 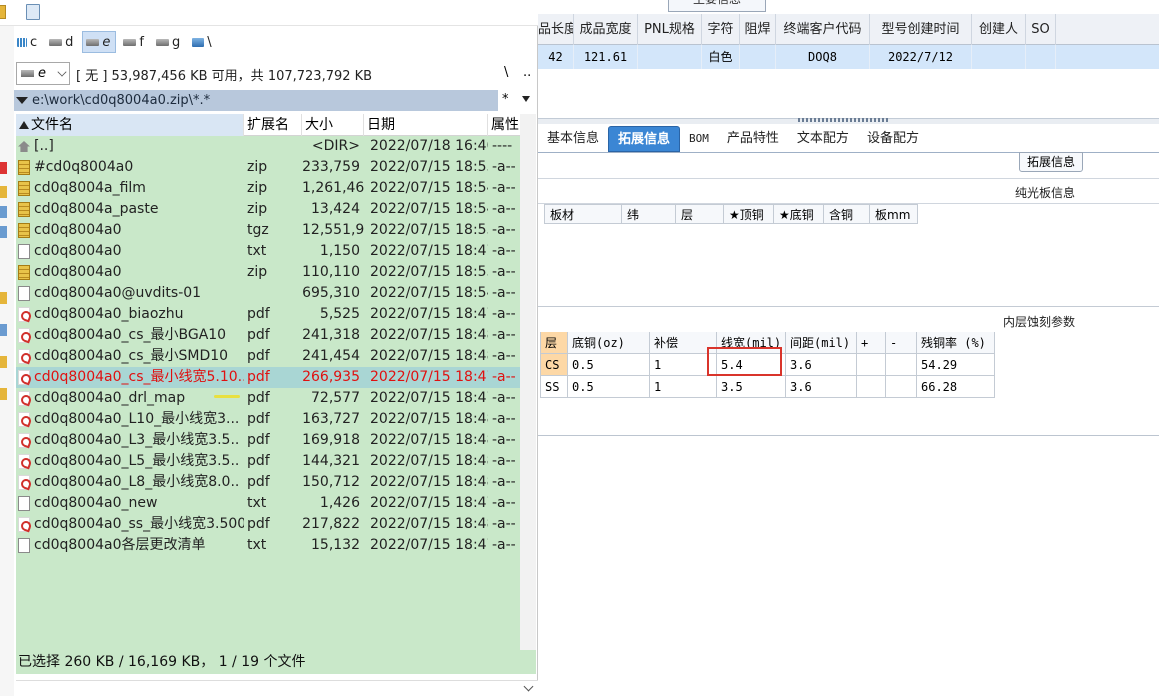 What do you see at coordinates (721, 29) in the screenshot?
I see `grid-header-cell: 字符` at bounding box center [721, 29].